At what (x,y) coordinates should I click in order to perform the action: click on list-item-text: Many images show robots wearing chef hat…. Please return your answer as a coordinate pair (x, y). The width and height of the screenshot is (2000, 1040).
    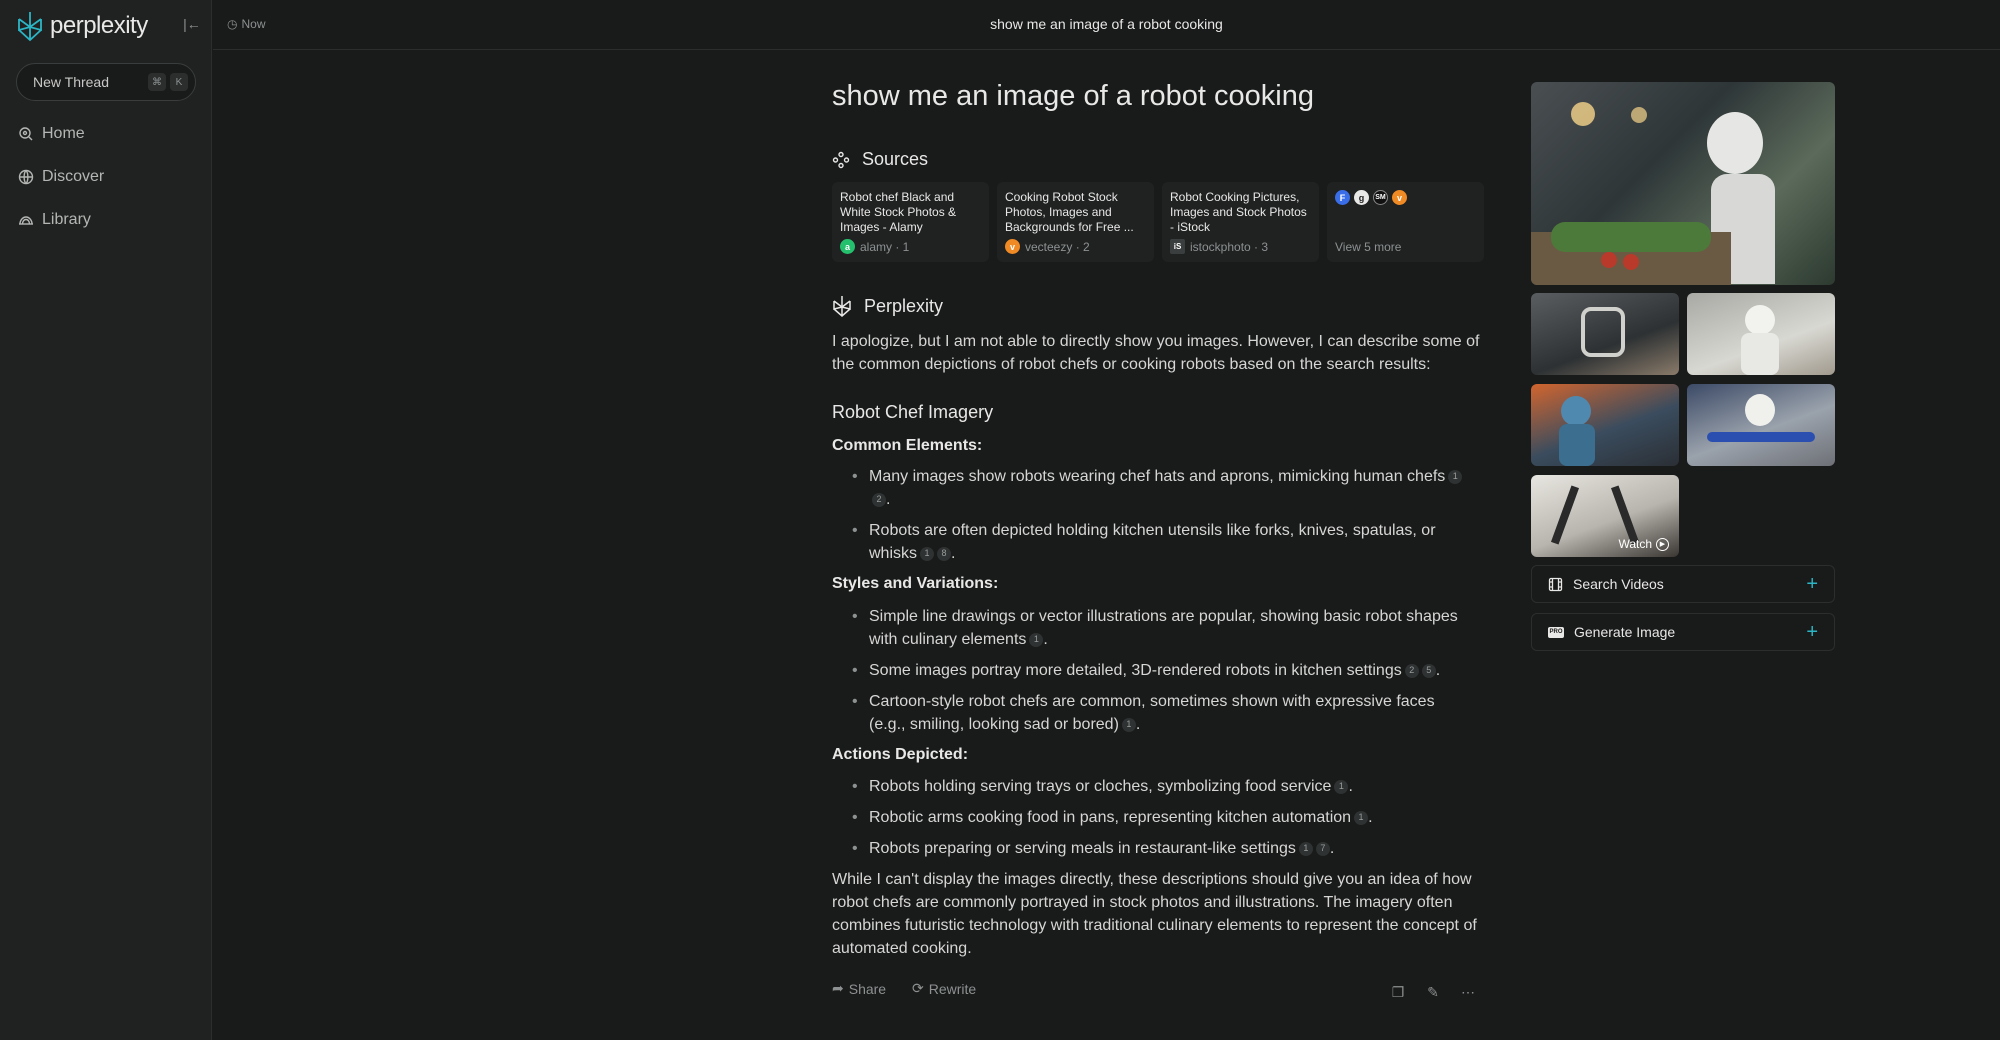
    Looking at the image, I should click on (1157, 476).